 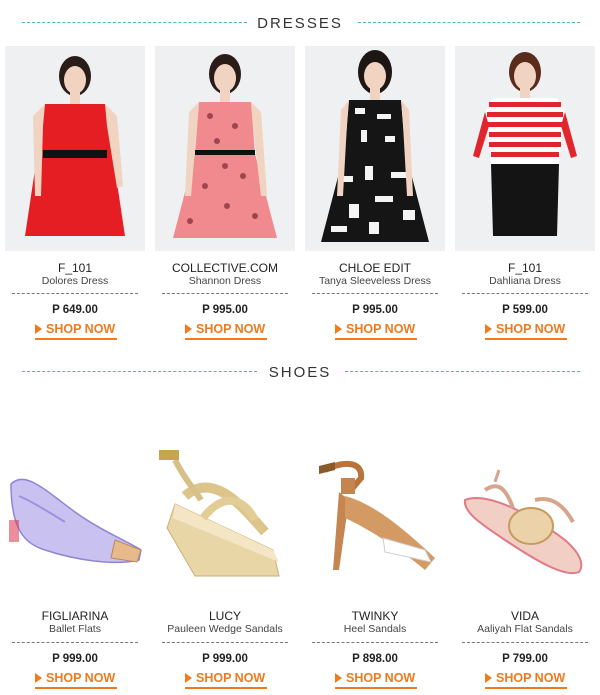 I want to click on section-title: DRESSES, so click(x=300, y=23).